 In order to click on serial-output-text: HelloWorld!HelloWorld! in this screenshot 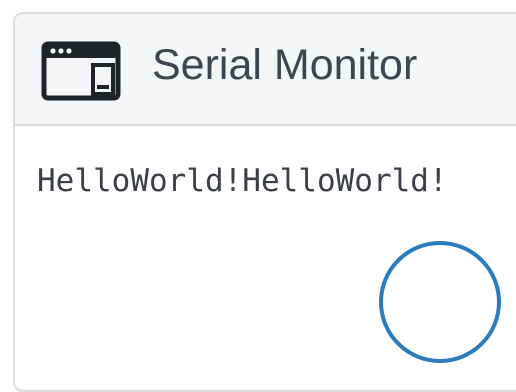, I will do `click(242, 181)`.